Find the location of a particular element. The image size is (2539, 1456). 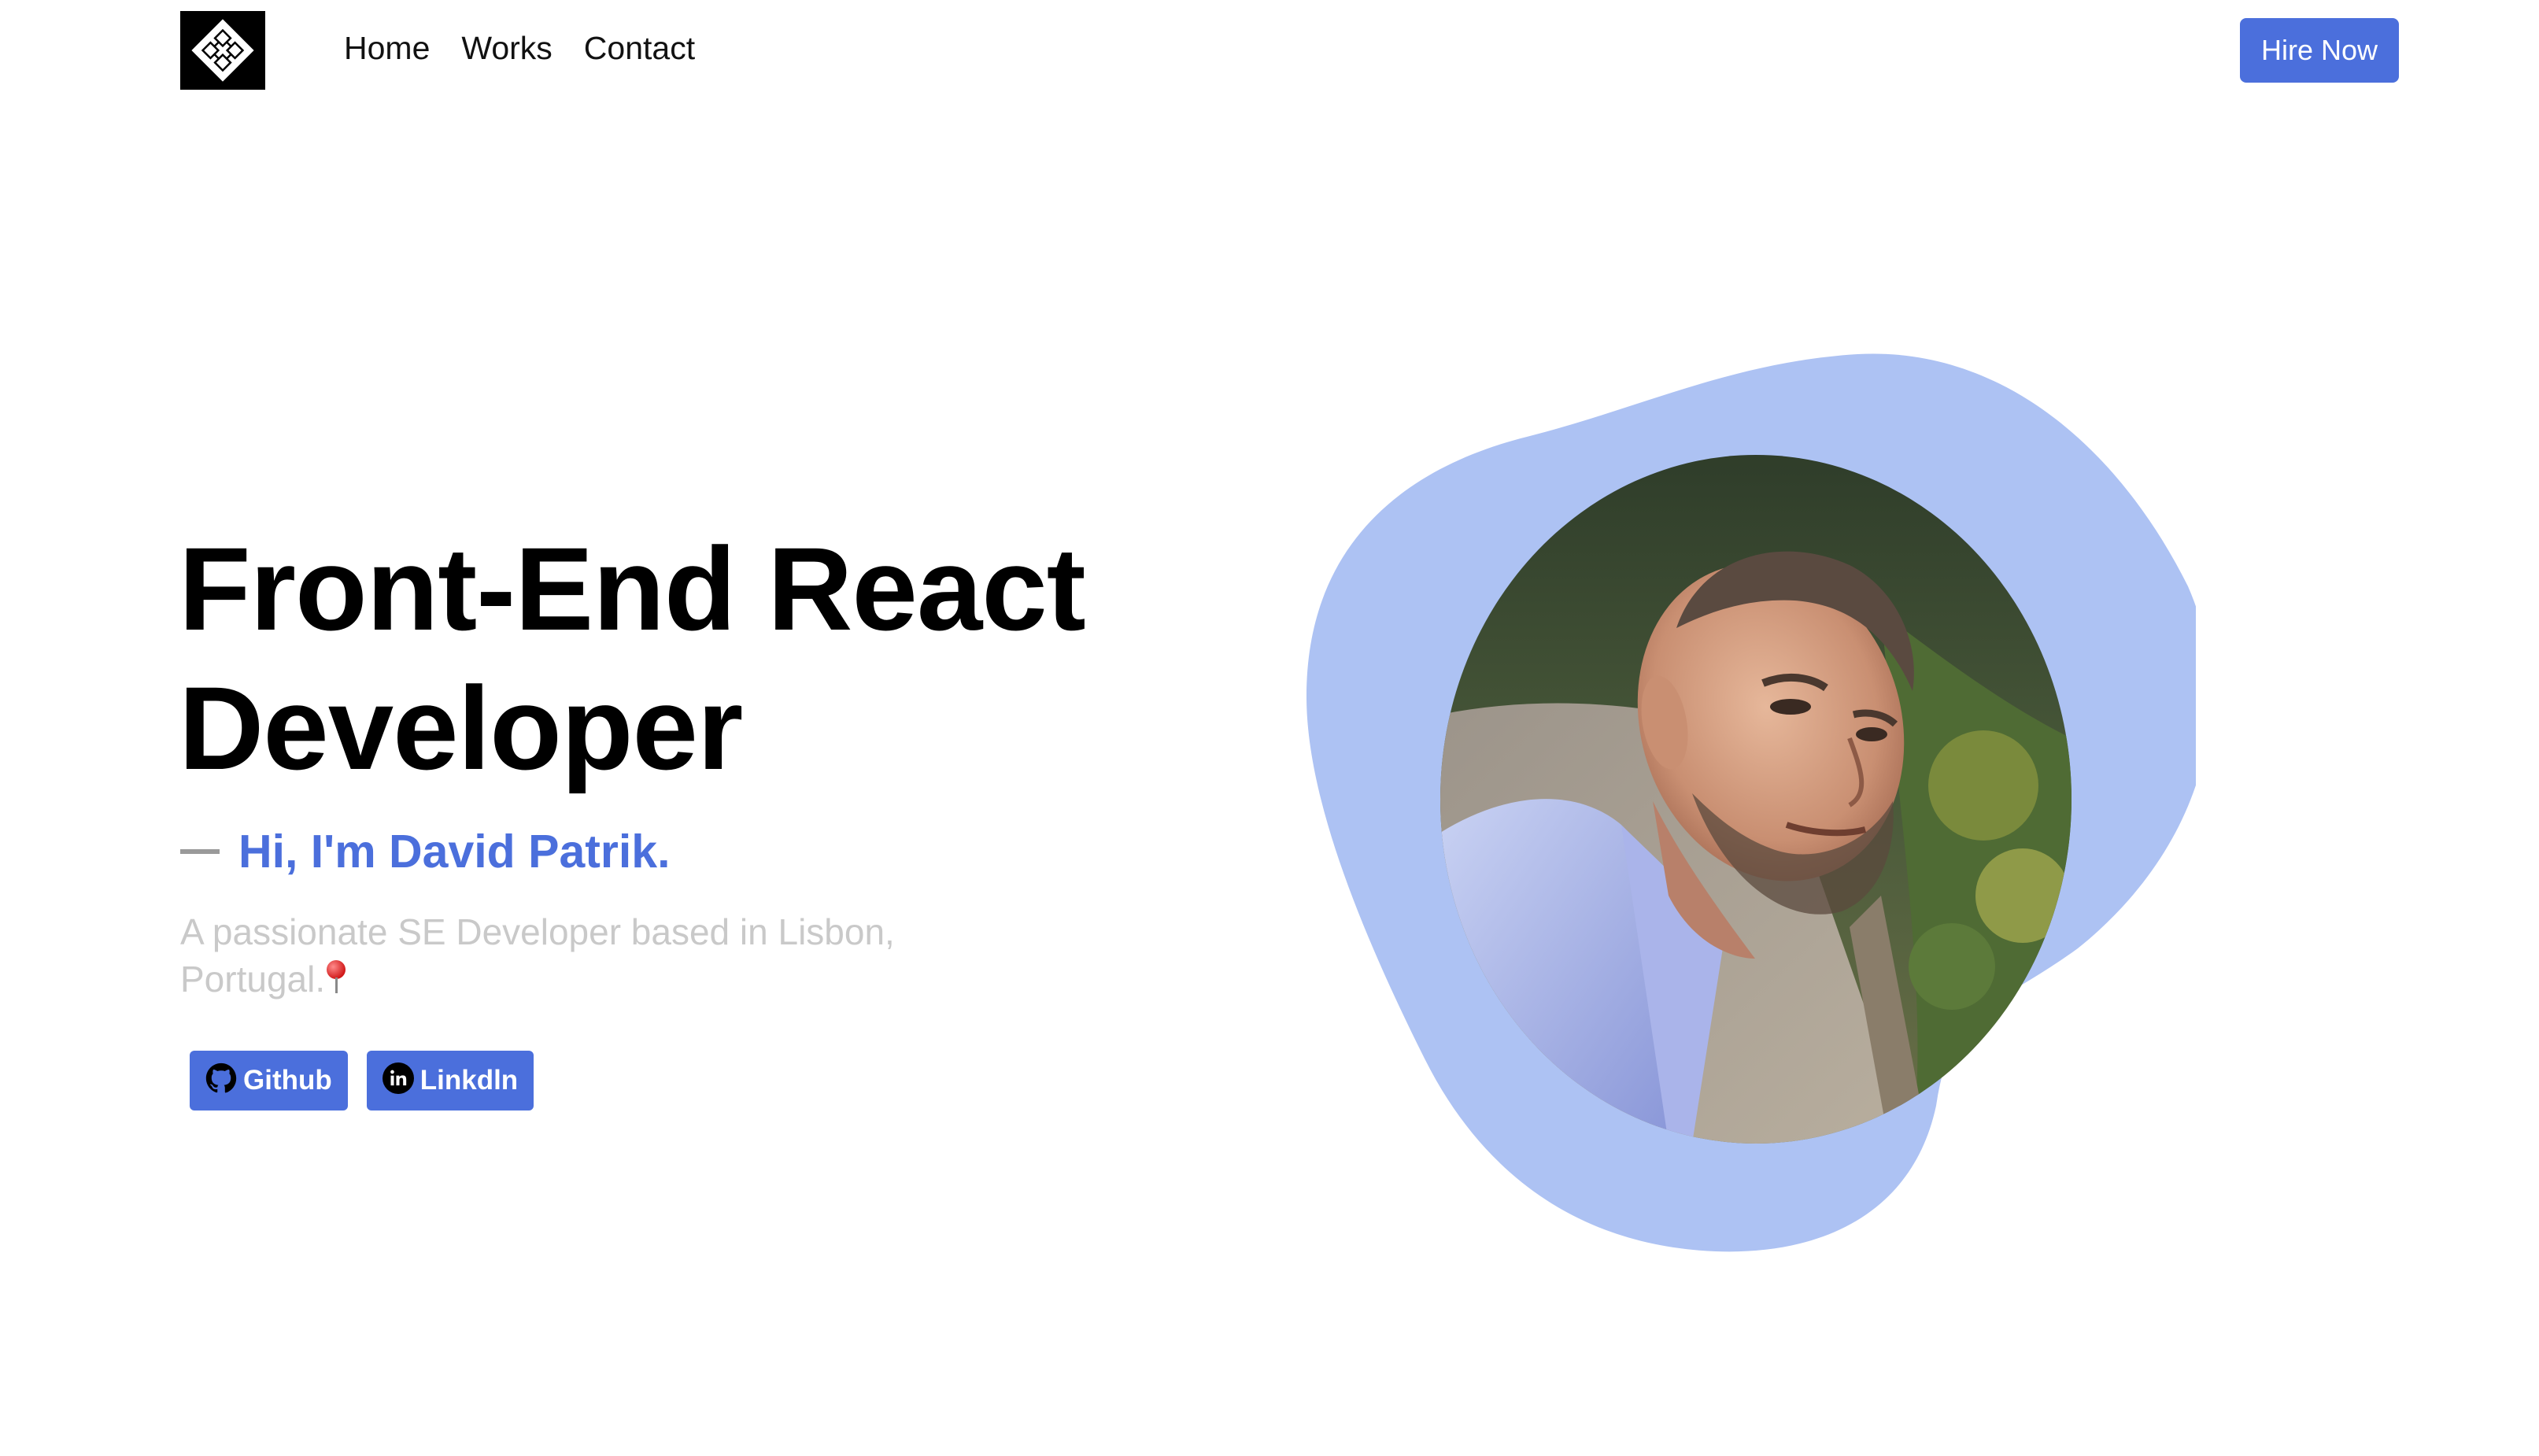

nav-works-link: Works is located at coordinates (507, 48).